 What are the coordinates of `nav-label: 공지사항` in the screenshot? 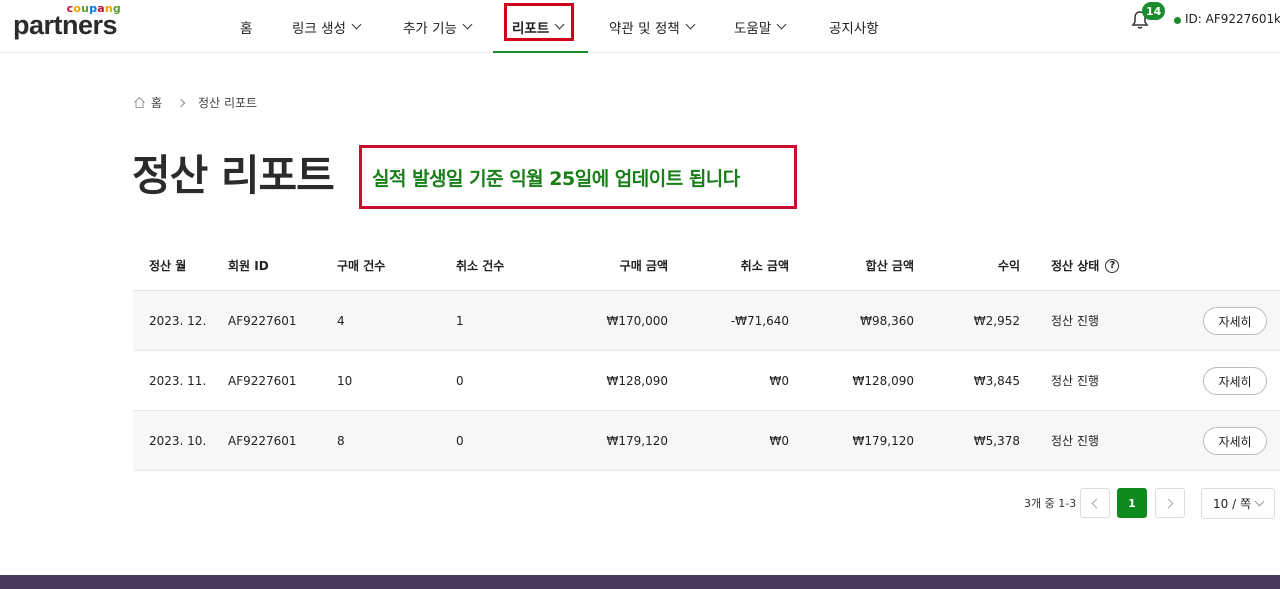 It's located at (854, 28).